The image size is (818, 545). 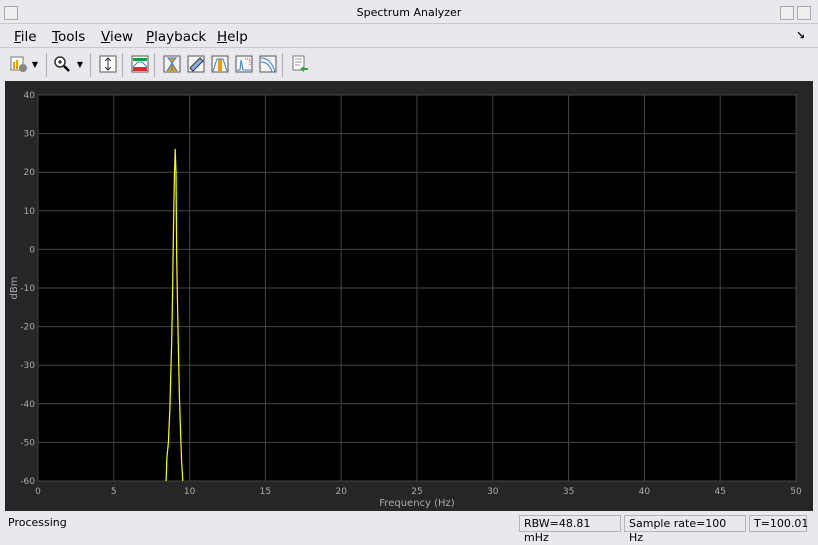 I want to click on x-tick-label: 35, so click(x=568, y=492).